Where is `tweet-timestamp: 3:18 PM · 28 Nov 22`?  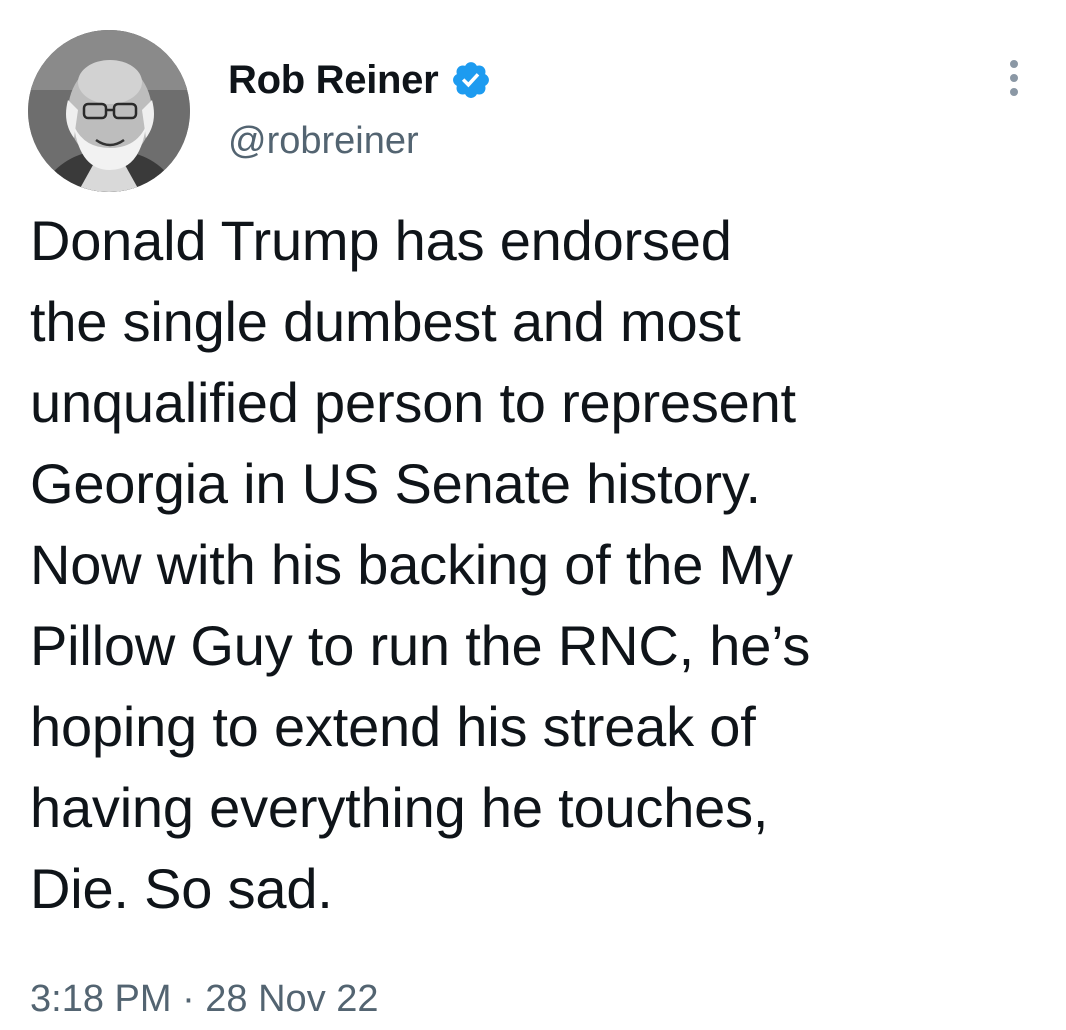
tweet-timestamp: 3:18 PM · 28 Nov 22 is located at coordinates (204, 999).